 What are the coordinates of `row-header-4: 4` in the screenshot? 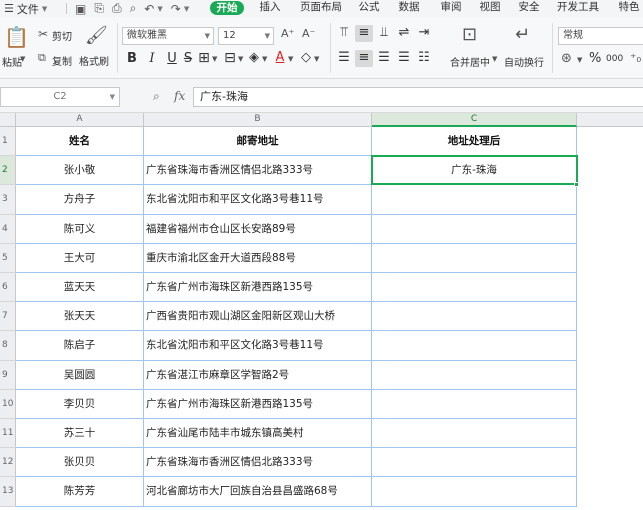 It's located at (8, 229).